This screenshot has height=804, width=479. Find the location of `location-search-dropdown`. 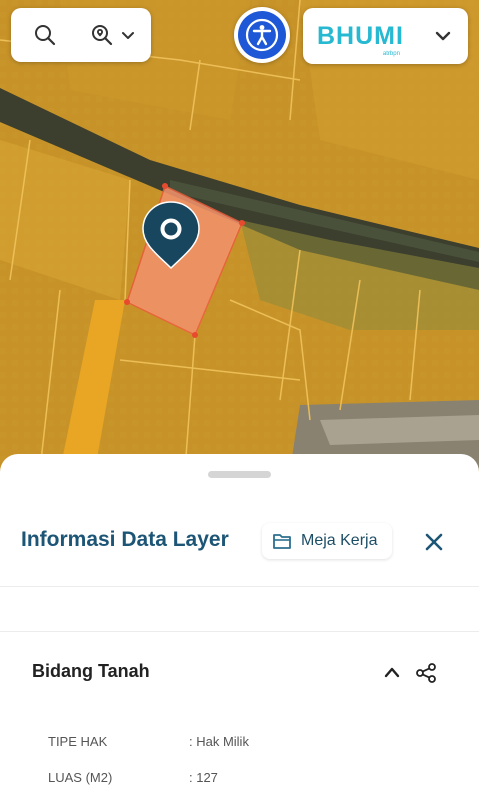

location-search-dropdown is located at coordinates (113, 35).